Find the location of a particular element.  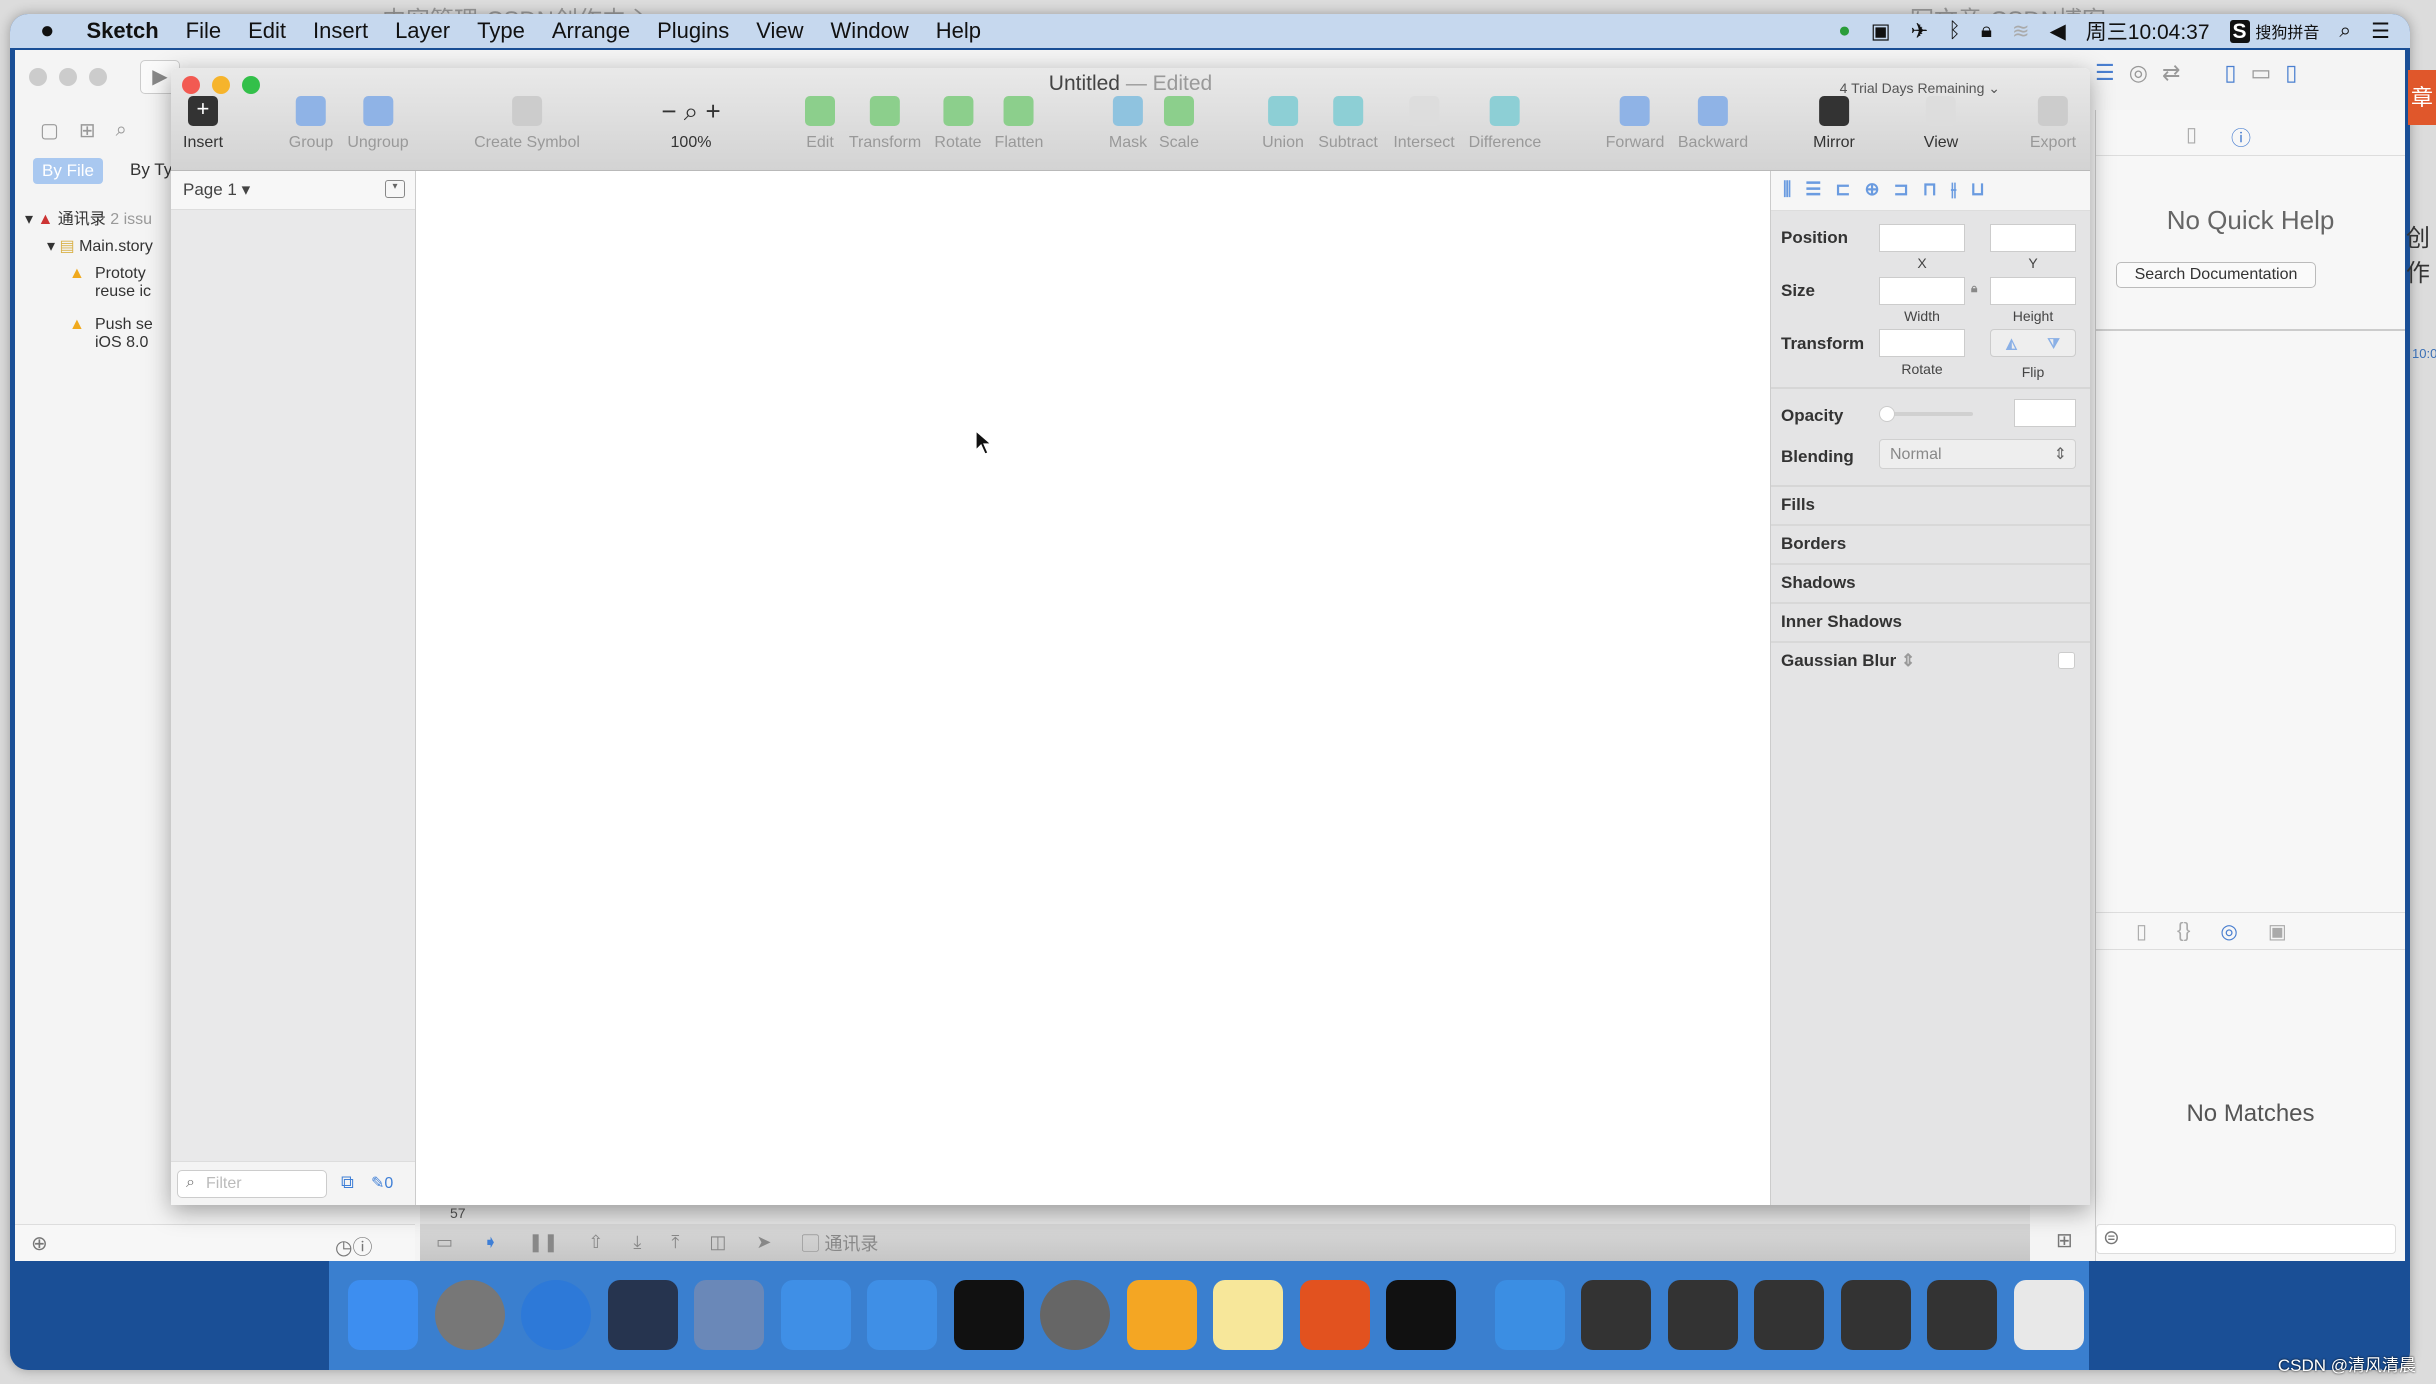

toolbar-create-symbol-button: Create Symbol is located at coordinates (527, 124).